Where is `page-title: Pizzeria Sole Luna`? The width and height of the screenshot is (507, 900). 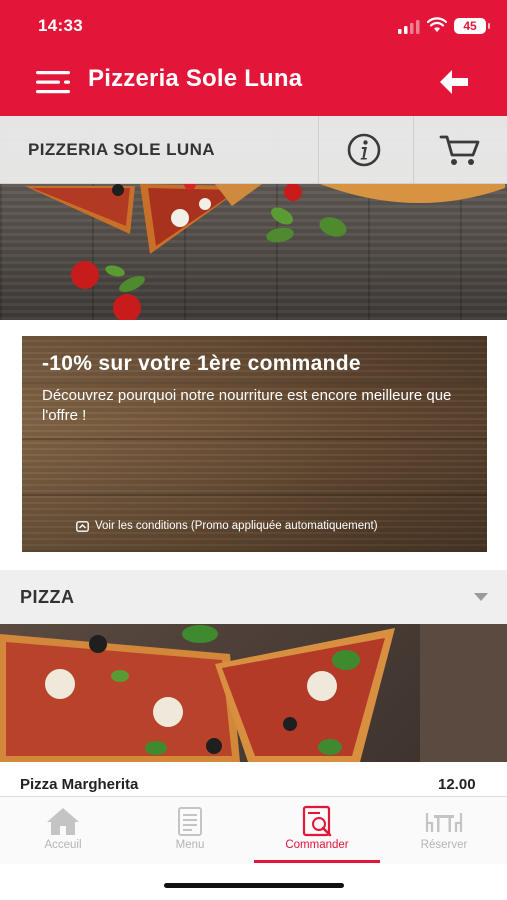 page-title: Pizzeria Sole Luna is located at coordinates (195, 78).